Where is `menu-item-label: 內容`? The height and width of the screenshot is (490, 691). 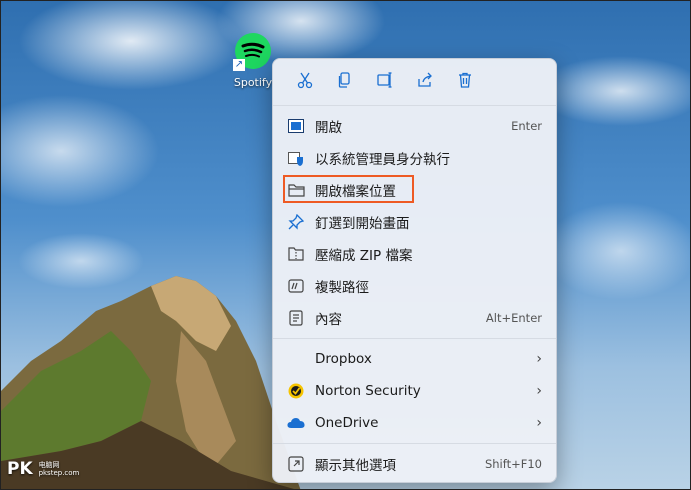 menu-item-label: 內容 is located at coordinates (328, 320).